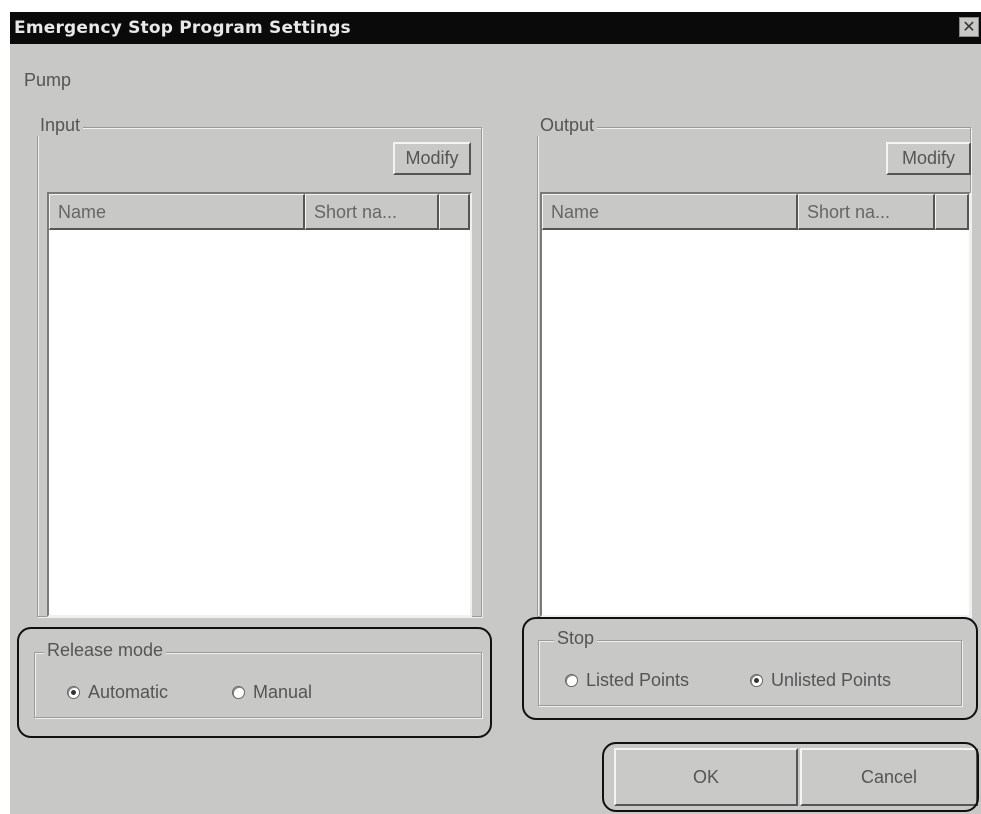 This screenshot has width=981, height=814. Describe the element at coordinates (283, 692) in the screenshot. I see `radio-manual-label: Manual` at that location.